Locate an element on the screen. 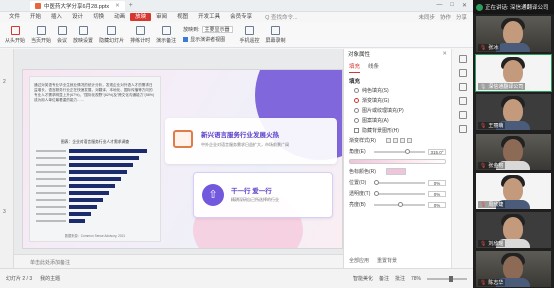 This screenshot has width=554, height=288. participant-face is located at coordinates (513, 33).